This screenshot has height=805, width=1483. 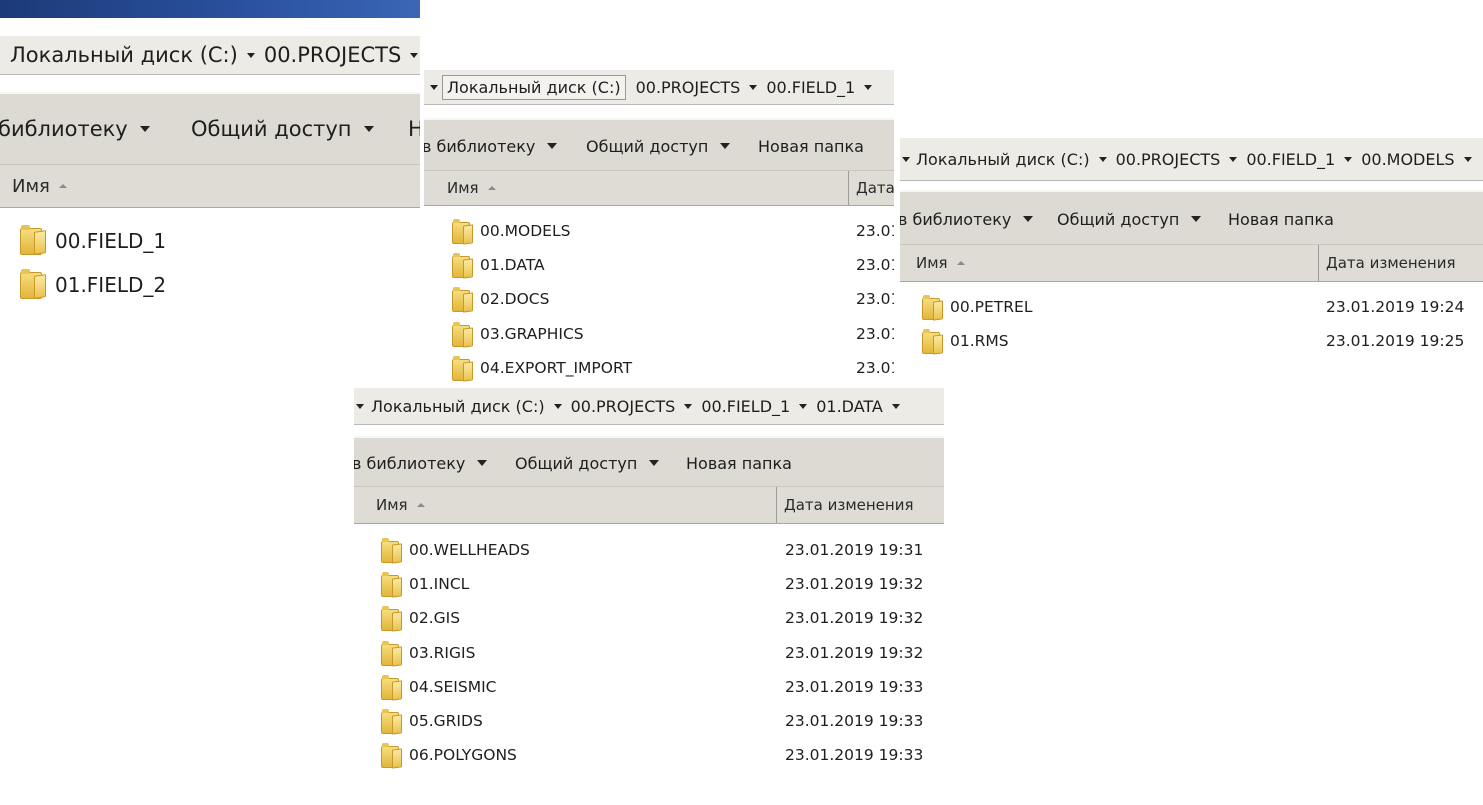 What do you see at coordinates (414, 129) in the screenshot?
I see `new-folder-button: Н` at bounding box center [414, 129].